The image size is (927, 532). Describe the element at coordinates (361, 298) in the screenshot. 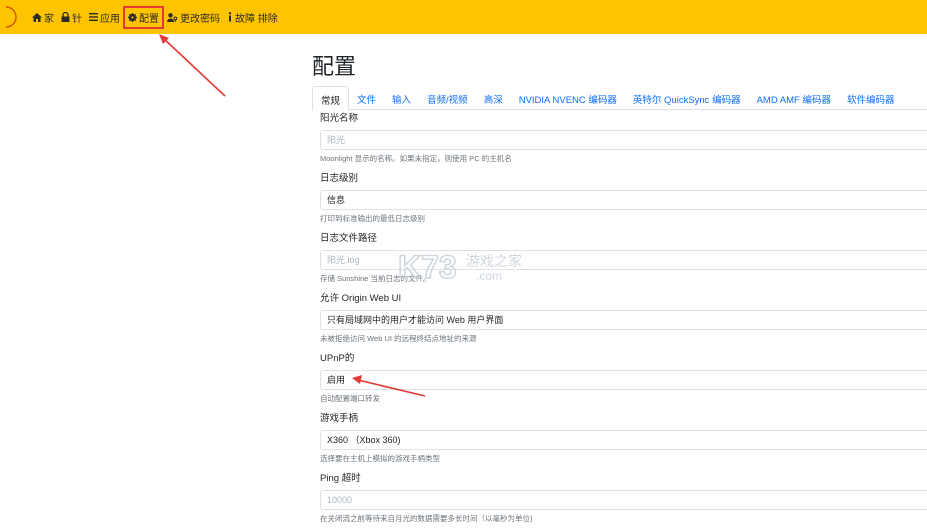

I see `field-label: 允许 Origin Web UI` at that location.